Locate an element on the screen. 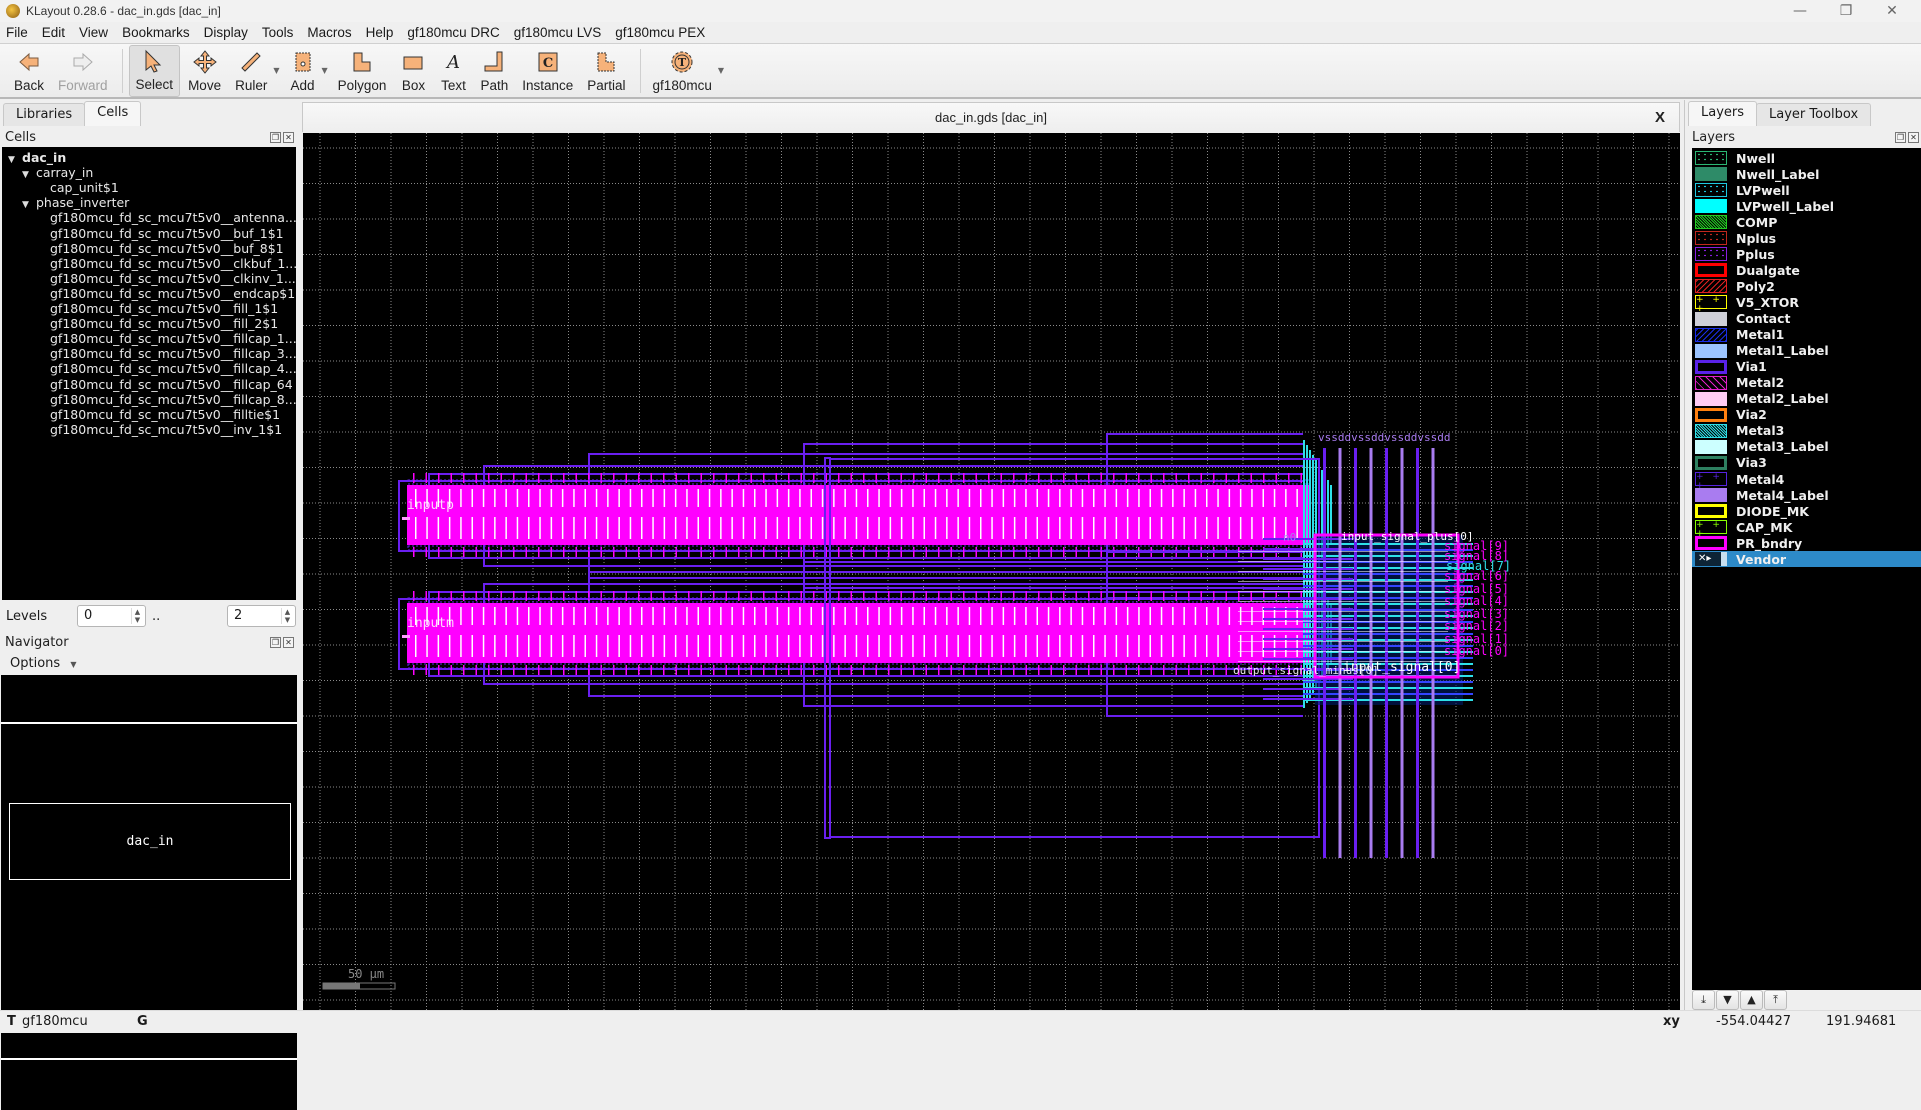 Image resolution: width=1921 pixels, height=1110 pixels. menu-file: File is located at coordinates (17, 32).